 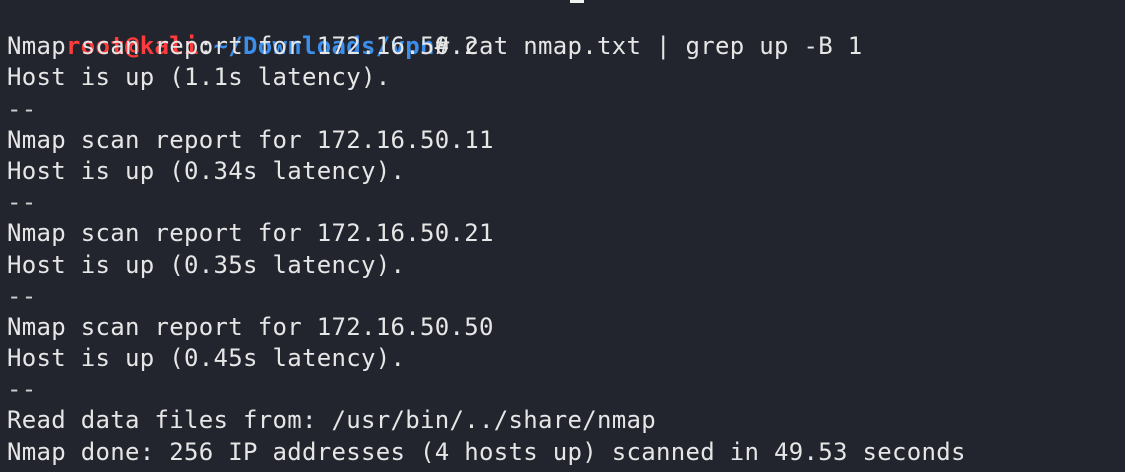 I want to click on output-line: Nmap scan report for 172.16.50.11, so click(x=250, y=139).